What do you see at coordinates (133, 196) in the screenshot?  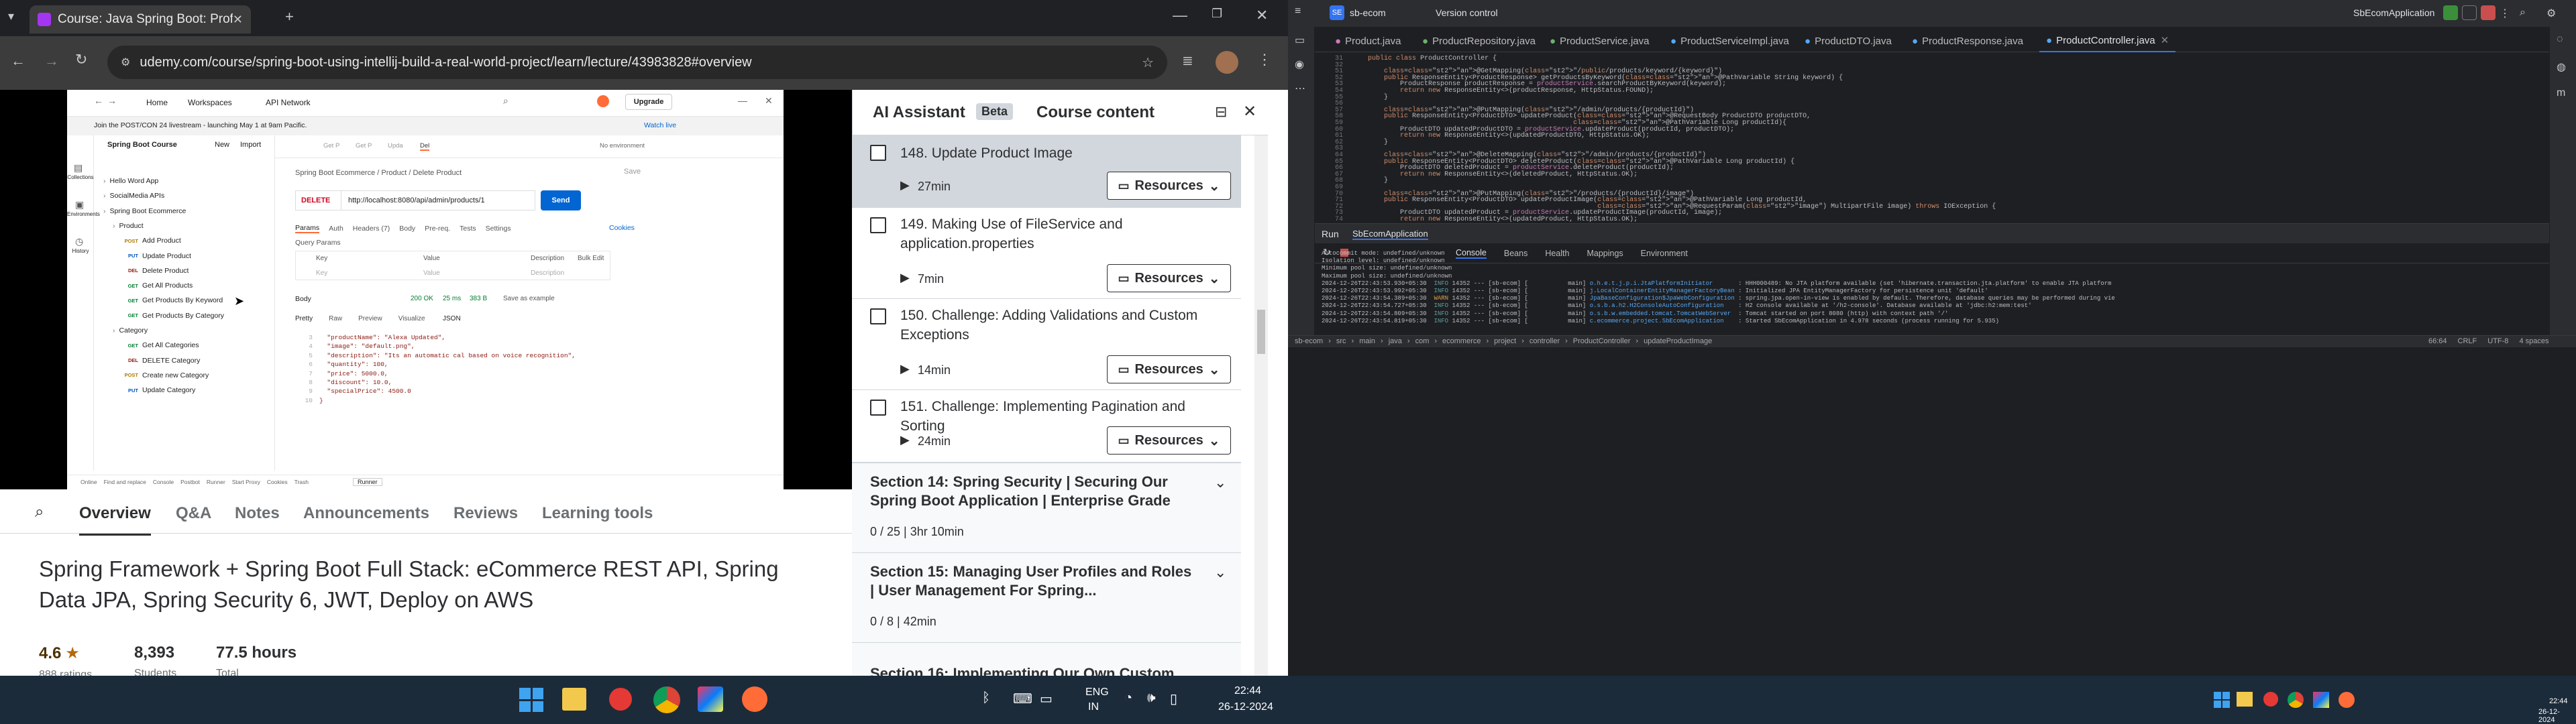 I see `tree-item: › SocialMedia APIs` at bounding box center [133, 196].